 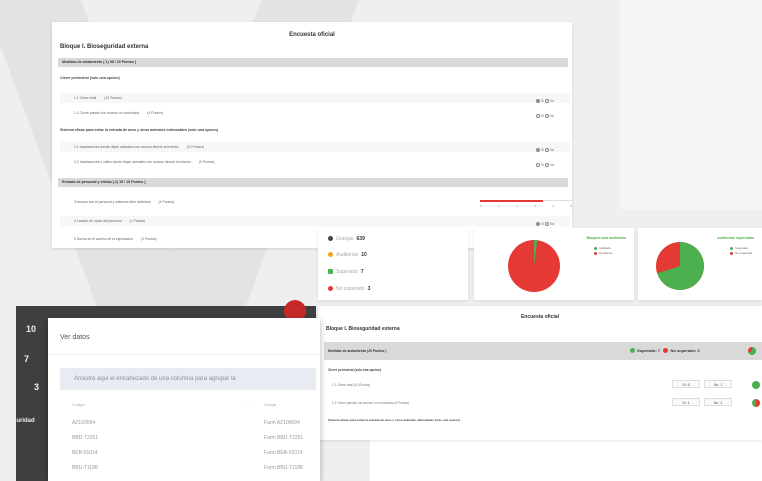 I want to click on pie-legend: Auditado Pendiente, so click(x=603, y=251).